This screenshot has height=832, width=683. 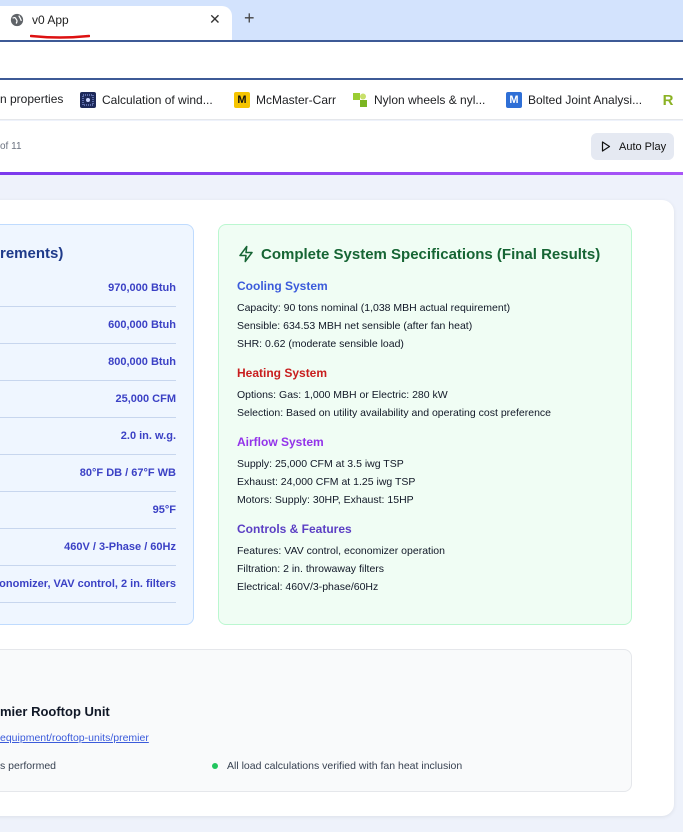 I want to click on requirement-row: 600,000 Btuh, so click(x=88, y=325).